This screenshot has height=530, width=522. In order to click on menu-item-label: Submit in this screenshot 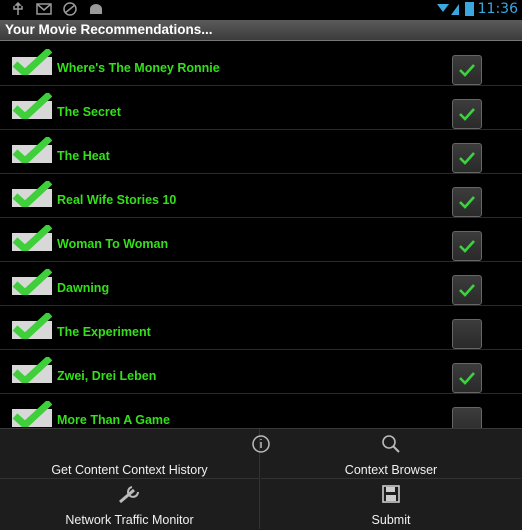, I will do `click(391, 520)`.